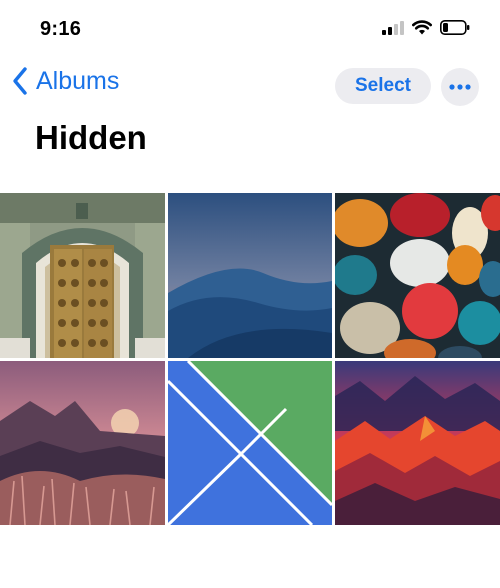  Describe the element at coordinates (383, 86) in the screenshot. I see `select-button: Select` at that location.